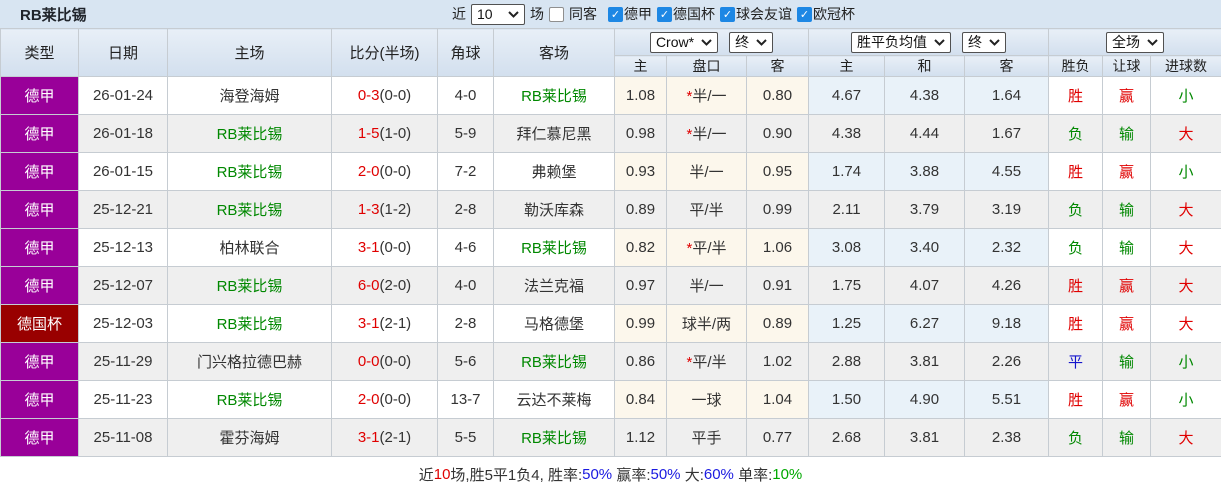 The image size is (1221, 490). Describe the element at coordinates (846, 171) in the screenshot. I see `odds-win: 1.74` at that location.